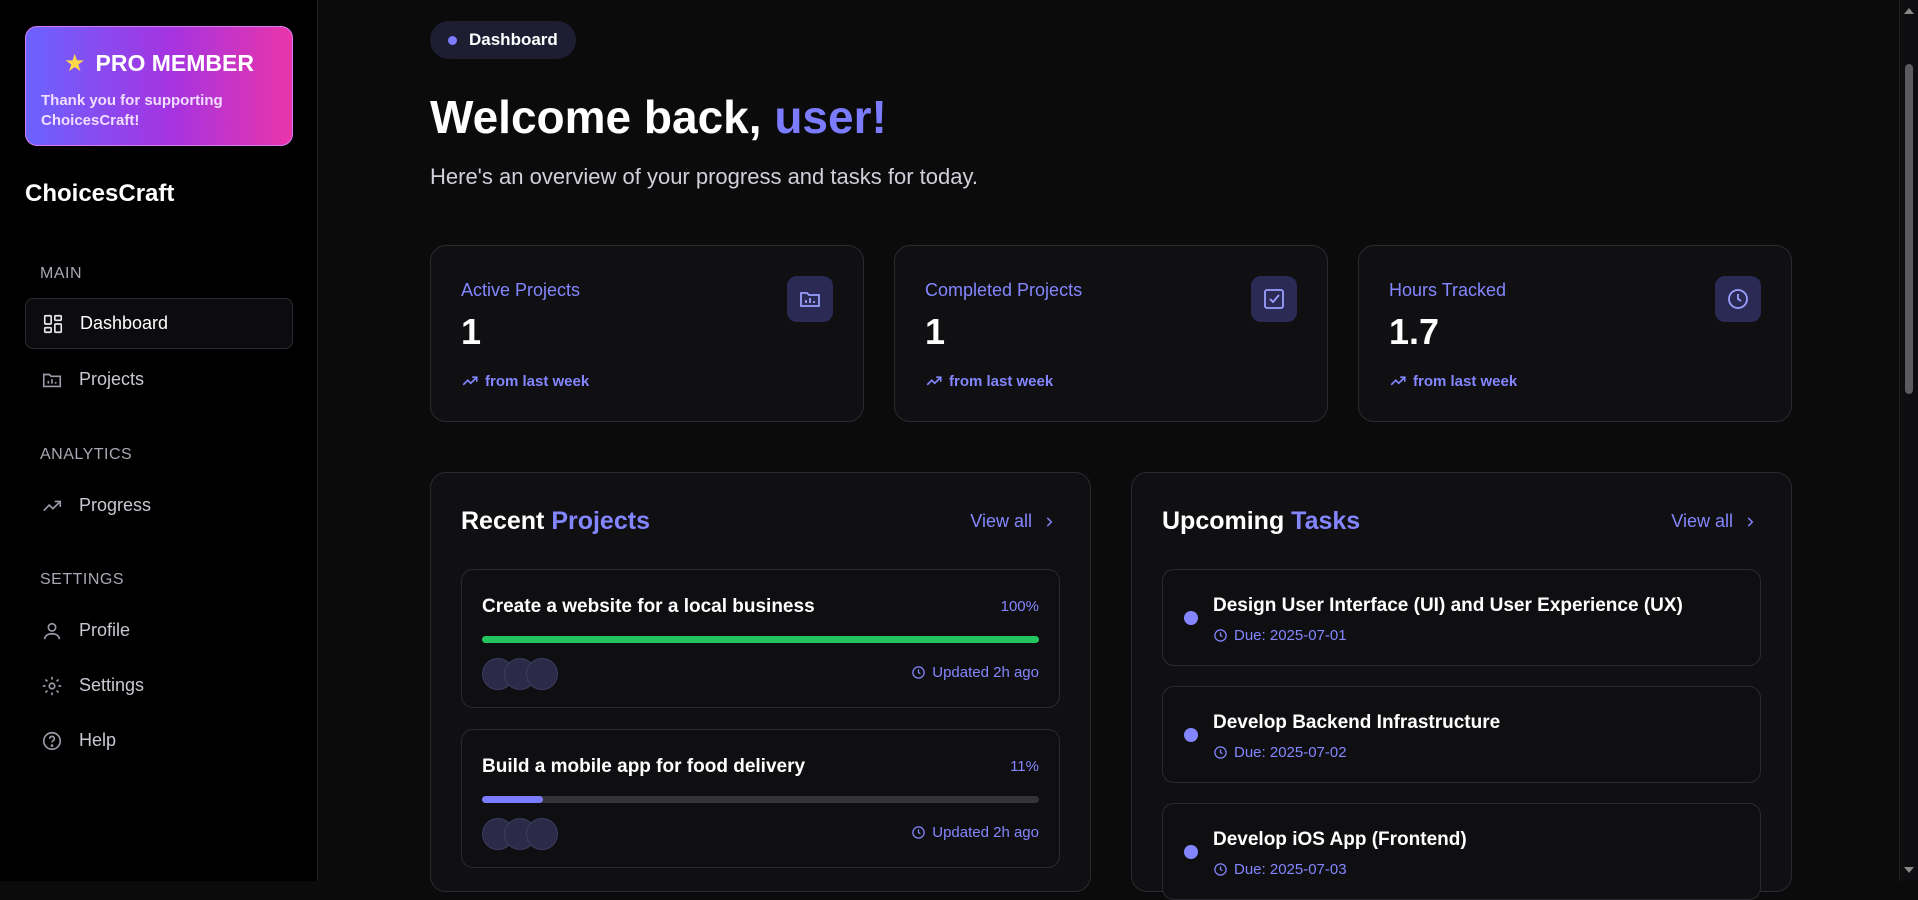 The image size is (1918, 900). Describe the element at coordinates (647, 333) in the screenshot. I see `stat-card-active-projects: Active Projects 1 from last week` at that location.